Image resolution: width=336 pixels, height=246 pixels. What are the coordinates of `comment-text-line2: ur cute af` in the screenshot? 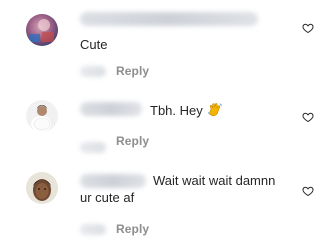 It's located at (107, 197).